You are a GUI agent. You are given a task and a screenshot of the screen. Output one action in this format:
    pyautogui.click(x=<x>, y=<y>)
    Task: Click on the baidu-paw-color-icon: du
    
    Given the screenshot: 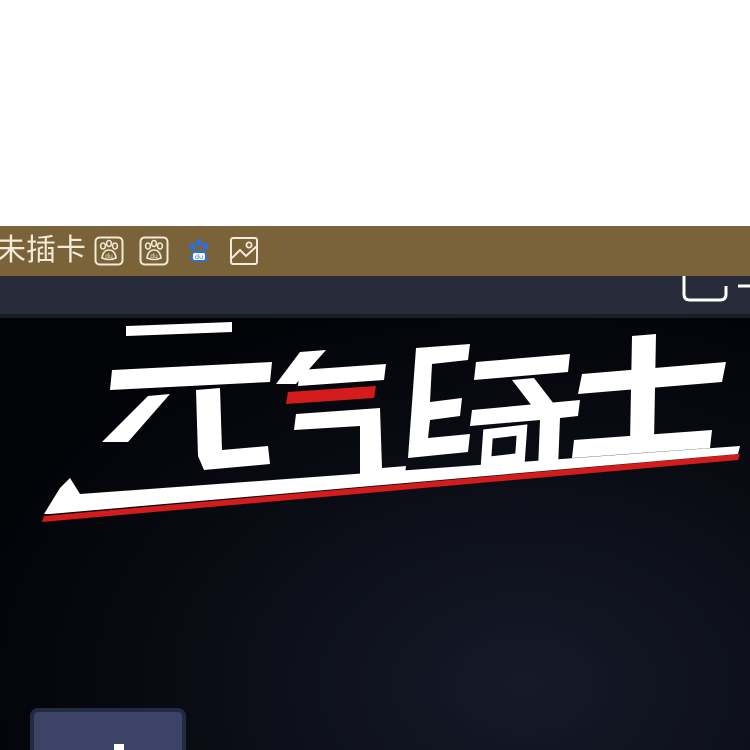 What is the action you would take?
    pyautogui.click(x=199, y=251)
    